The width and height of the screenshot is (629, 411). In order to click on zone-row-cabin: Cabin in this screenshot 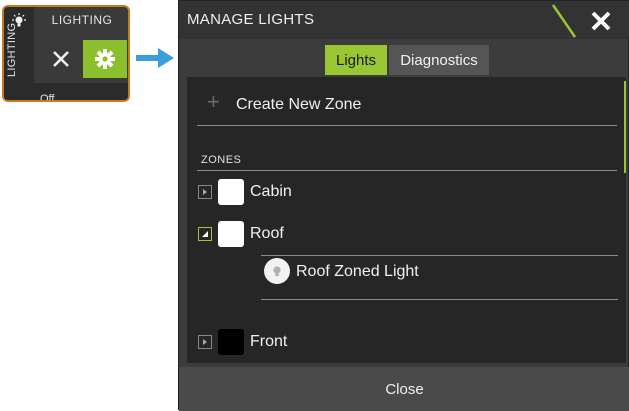, I will do `click(402, 192)`.